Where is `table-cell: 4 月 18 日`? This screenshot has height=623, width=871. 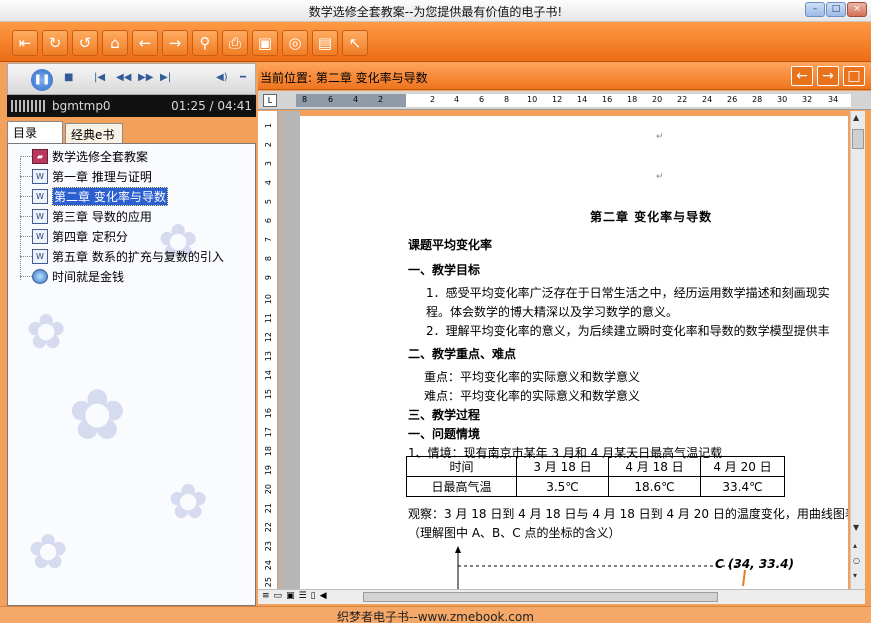 table-cell: 4 月 18 日 is located at coordinates (654, 466).